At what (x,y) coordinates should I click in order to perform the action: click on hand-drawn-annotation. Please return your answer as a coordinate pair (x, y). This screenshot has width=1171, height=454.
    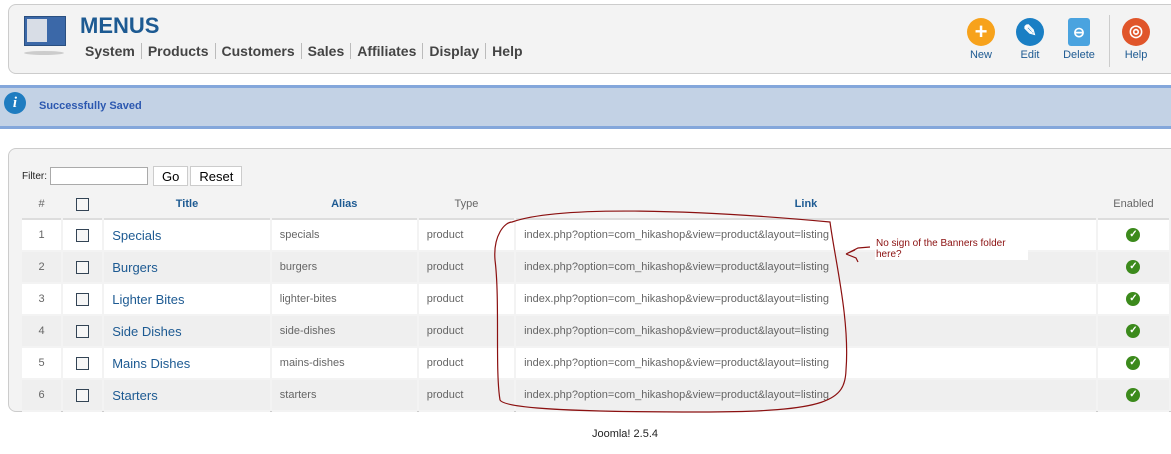
    Looking at the image, I should click on (682, 311).